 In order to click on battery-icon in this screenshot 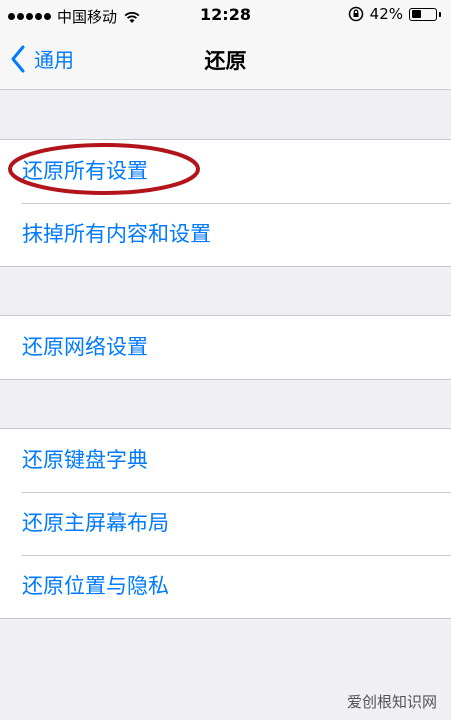, I will do `click(423, 14)`.